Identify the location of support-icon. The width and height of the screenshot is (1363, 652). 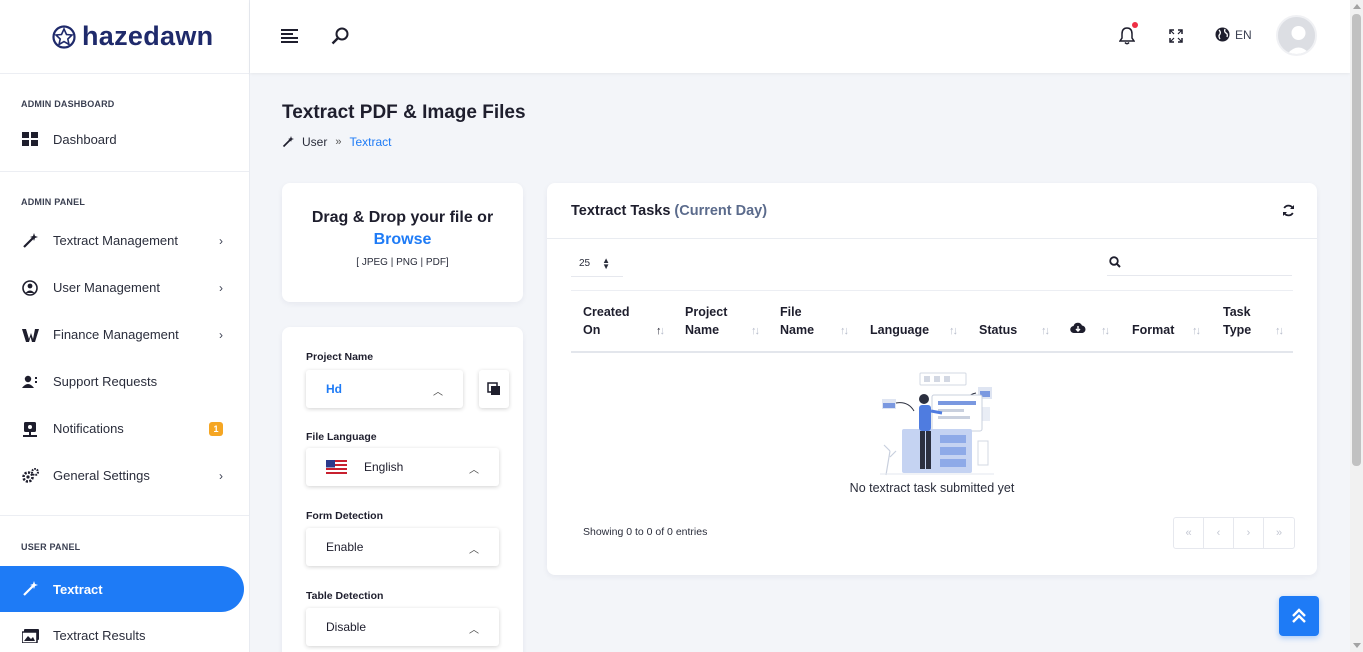
(30, 382).